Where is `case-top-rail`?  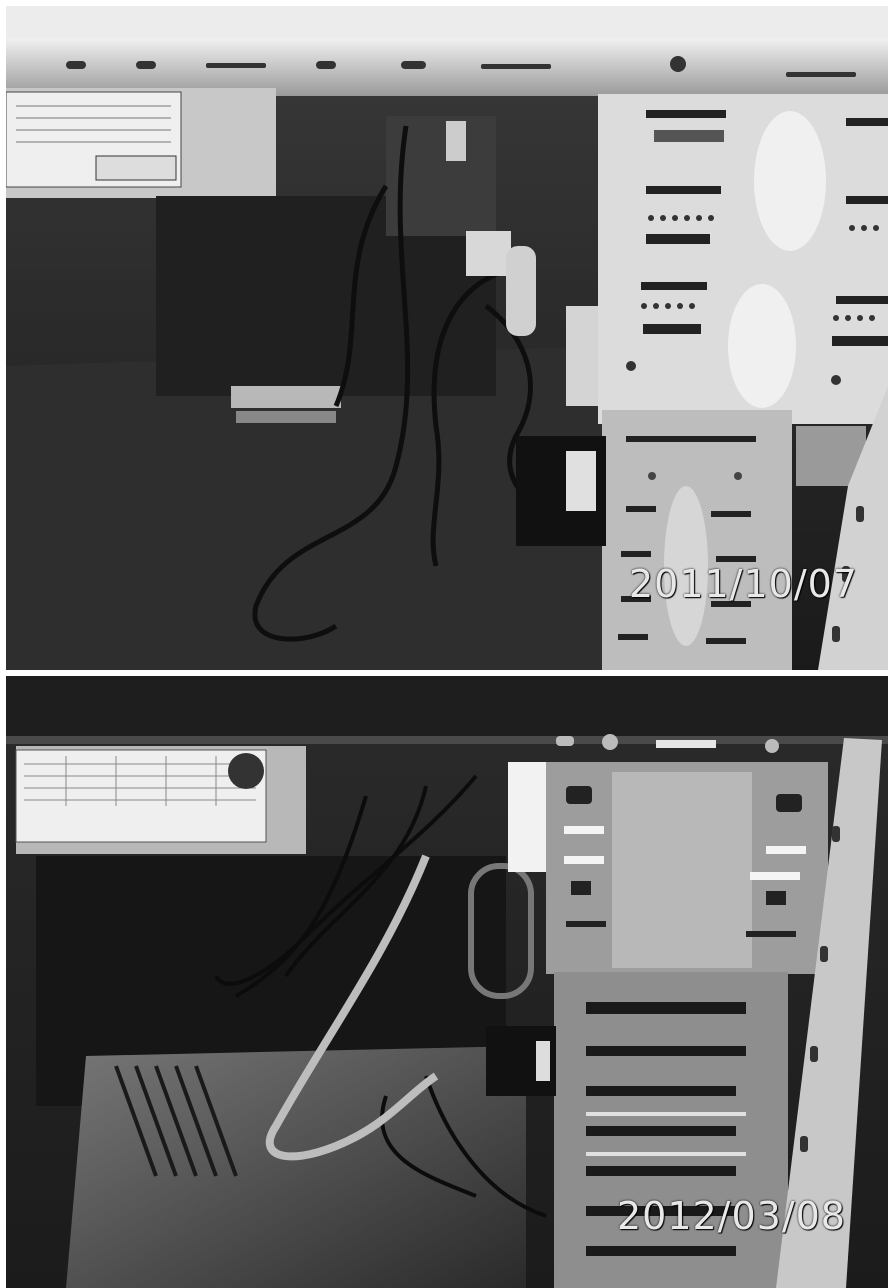
case-top-rail is located at coordinates (447, 709).